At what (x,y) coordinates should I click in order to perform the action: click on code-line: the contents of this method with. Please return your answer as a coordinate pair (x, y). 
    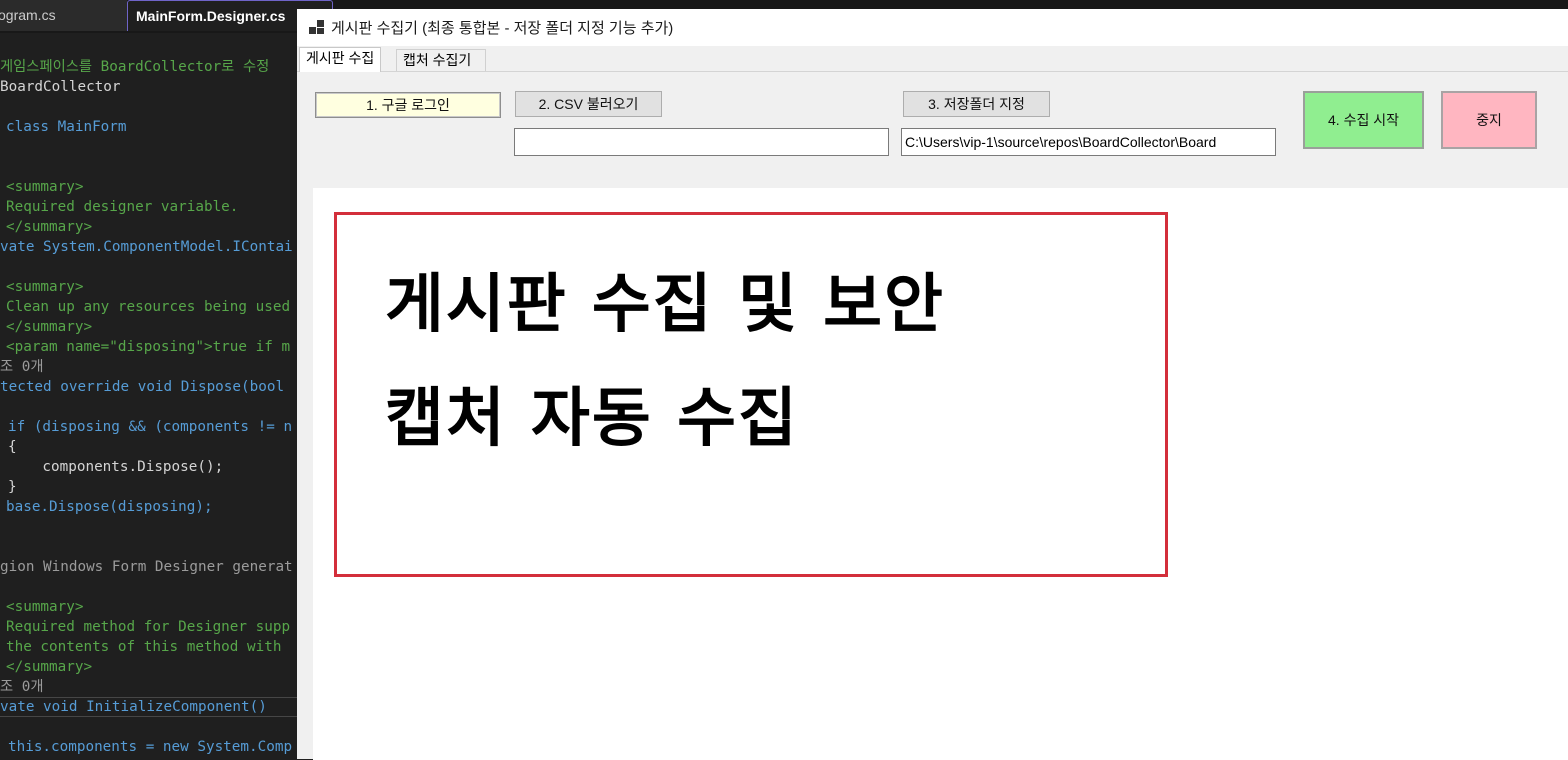
    Looking at the image, I should click on (144, 647).